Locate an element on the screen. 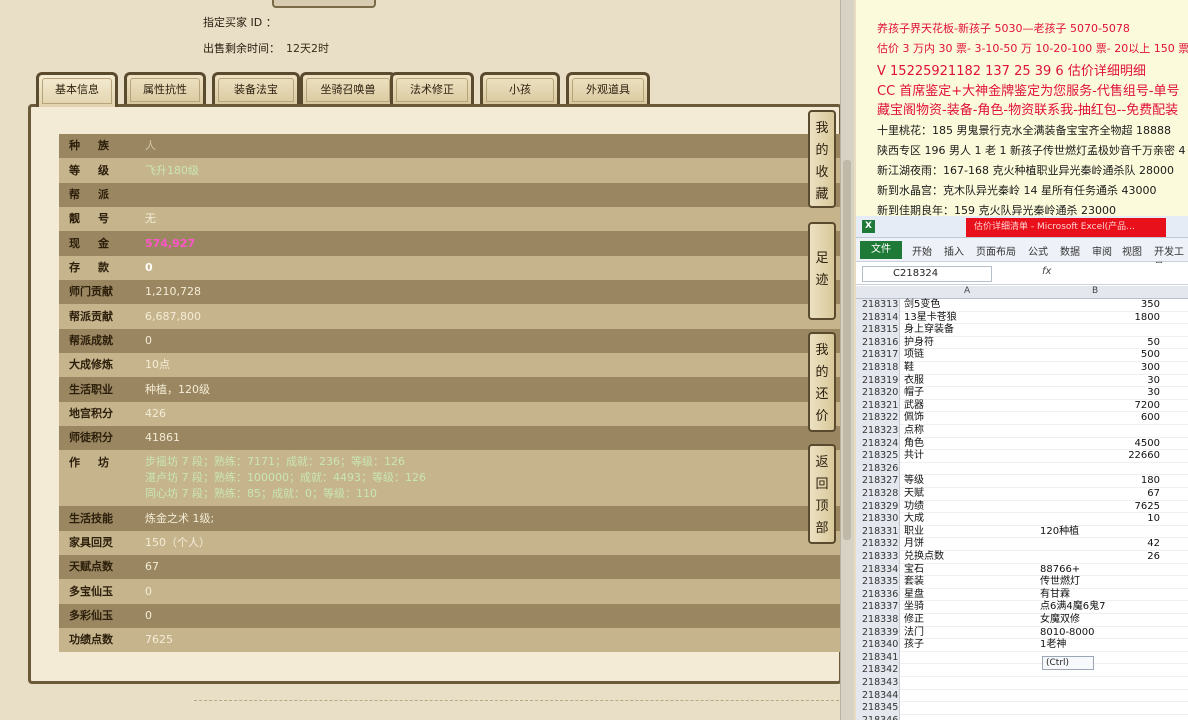 The height and width of the screenshot is (720, 1188). cell-b: 67 is located at coordinates (1153, 494).